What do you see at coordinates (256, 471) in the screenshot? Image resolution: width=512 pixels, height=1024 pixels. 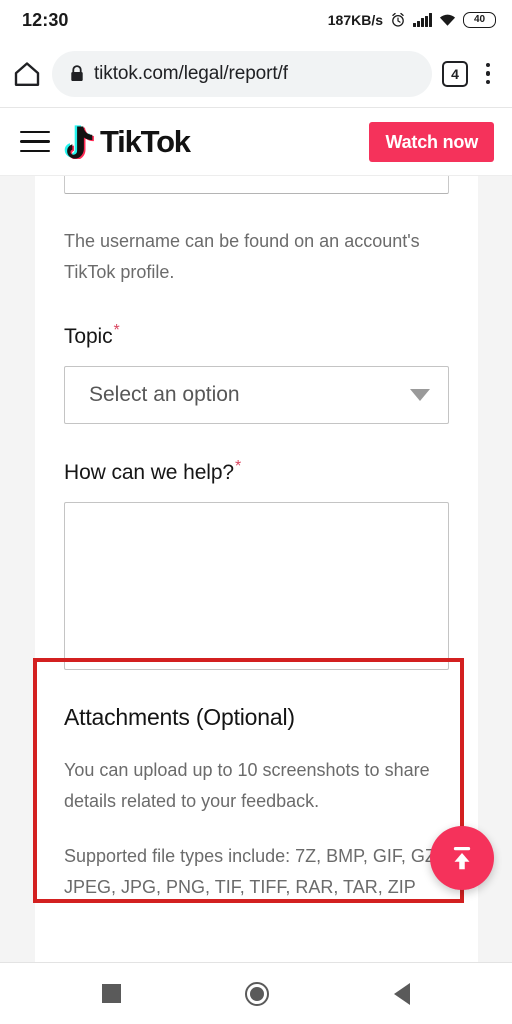 I see `how-can-we-help-label: How can we help?*` at bounding box center [256, 471].